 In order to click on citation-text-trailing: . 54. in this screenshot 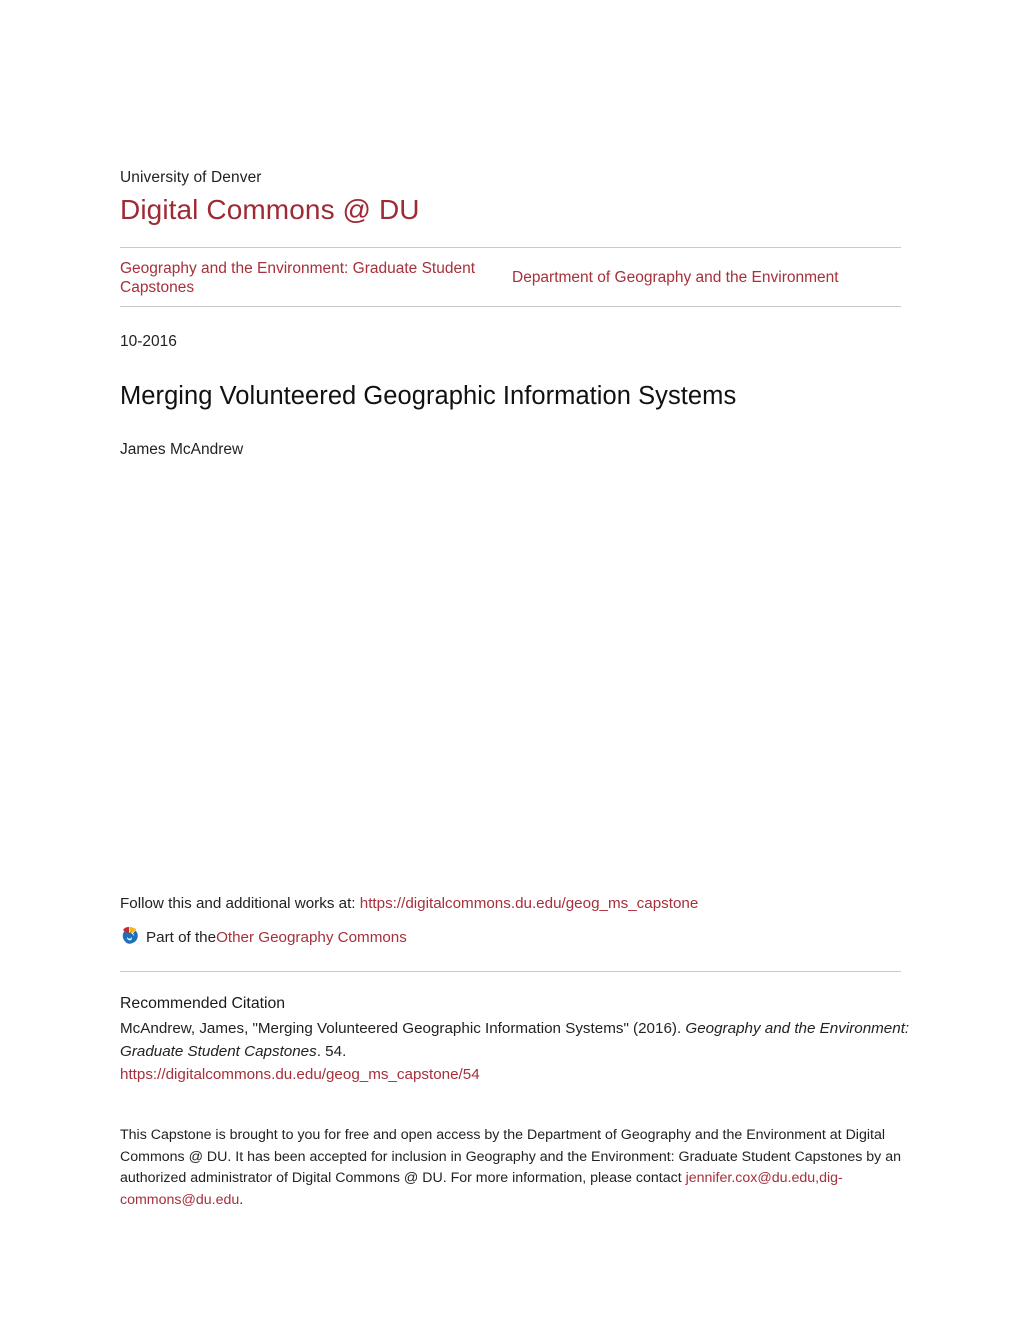, I will do `click(331, 1051)`.